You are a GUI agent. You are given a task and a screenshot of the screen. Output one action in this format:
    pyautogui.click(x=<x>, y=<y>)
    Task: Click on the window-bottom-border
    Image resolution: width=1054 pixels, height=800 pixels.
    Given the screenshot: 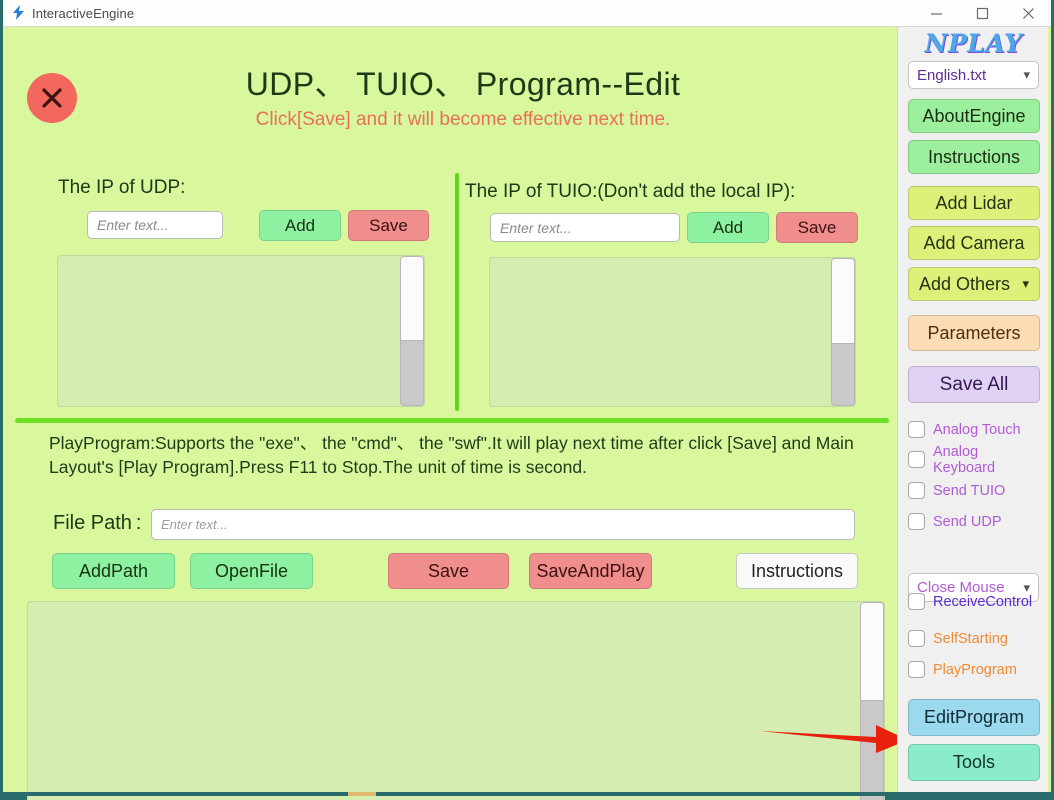 What is the action you would take?
    pyautogui.click(x=528, y=794)
    